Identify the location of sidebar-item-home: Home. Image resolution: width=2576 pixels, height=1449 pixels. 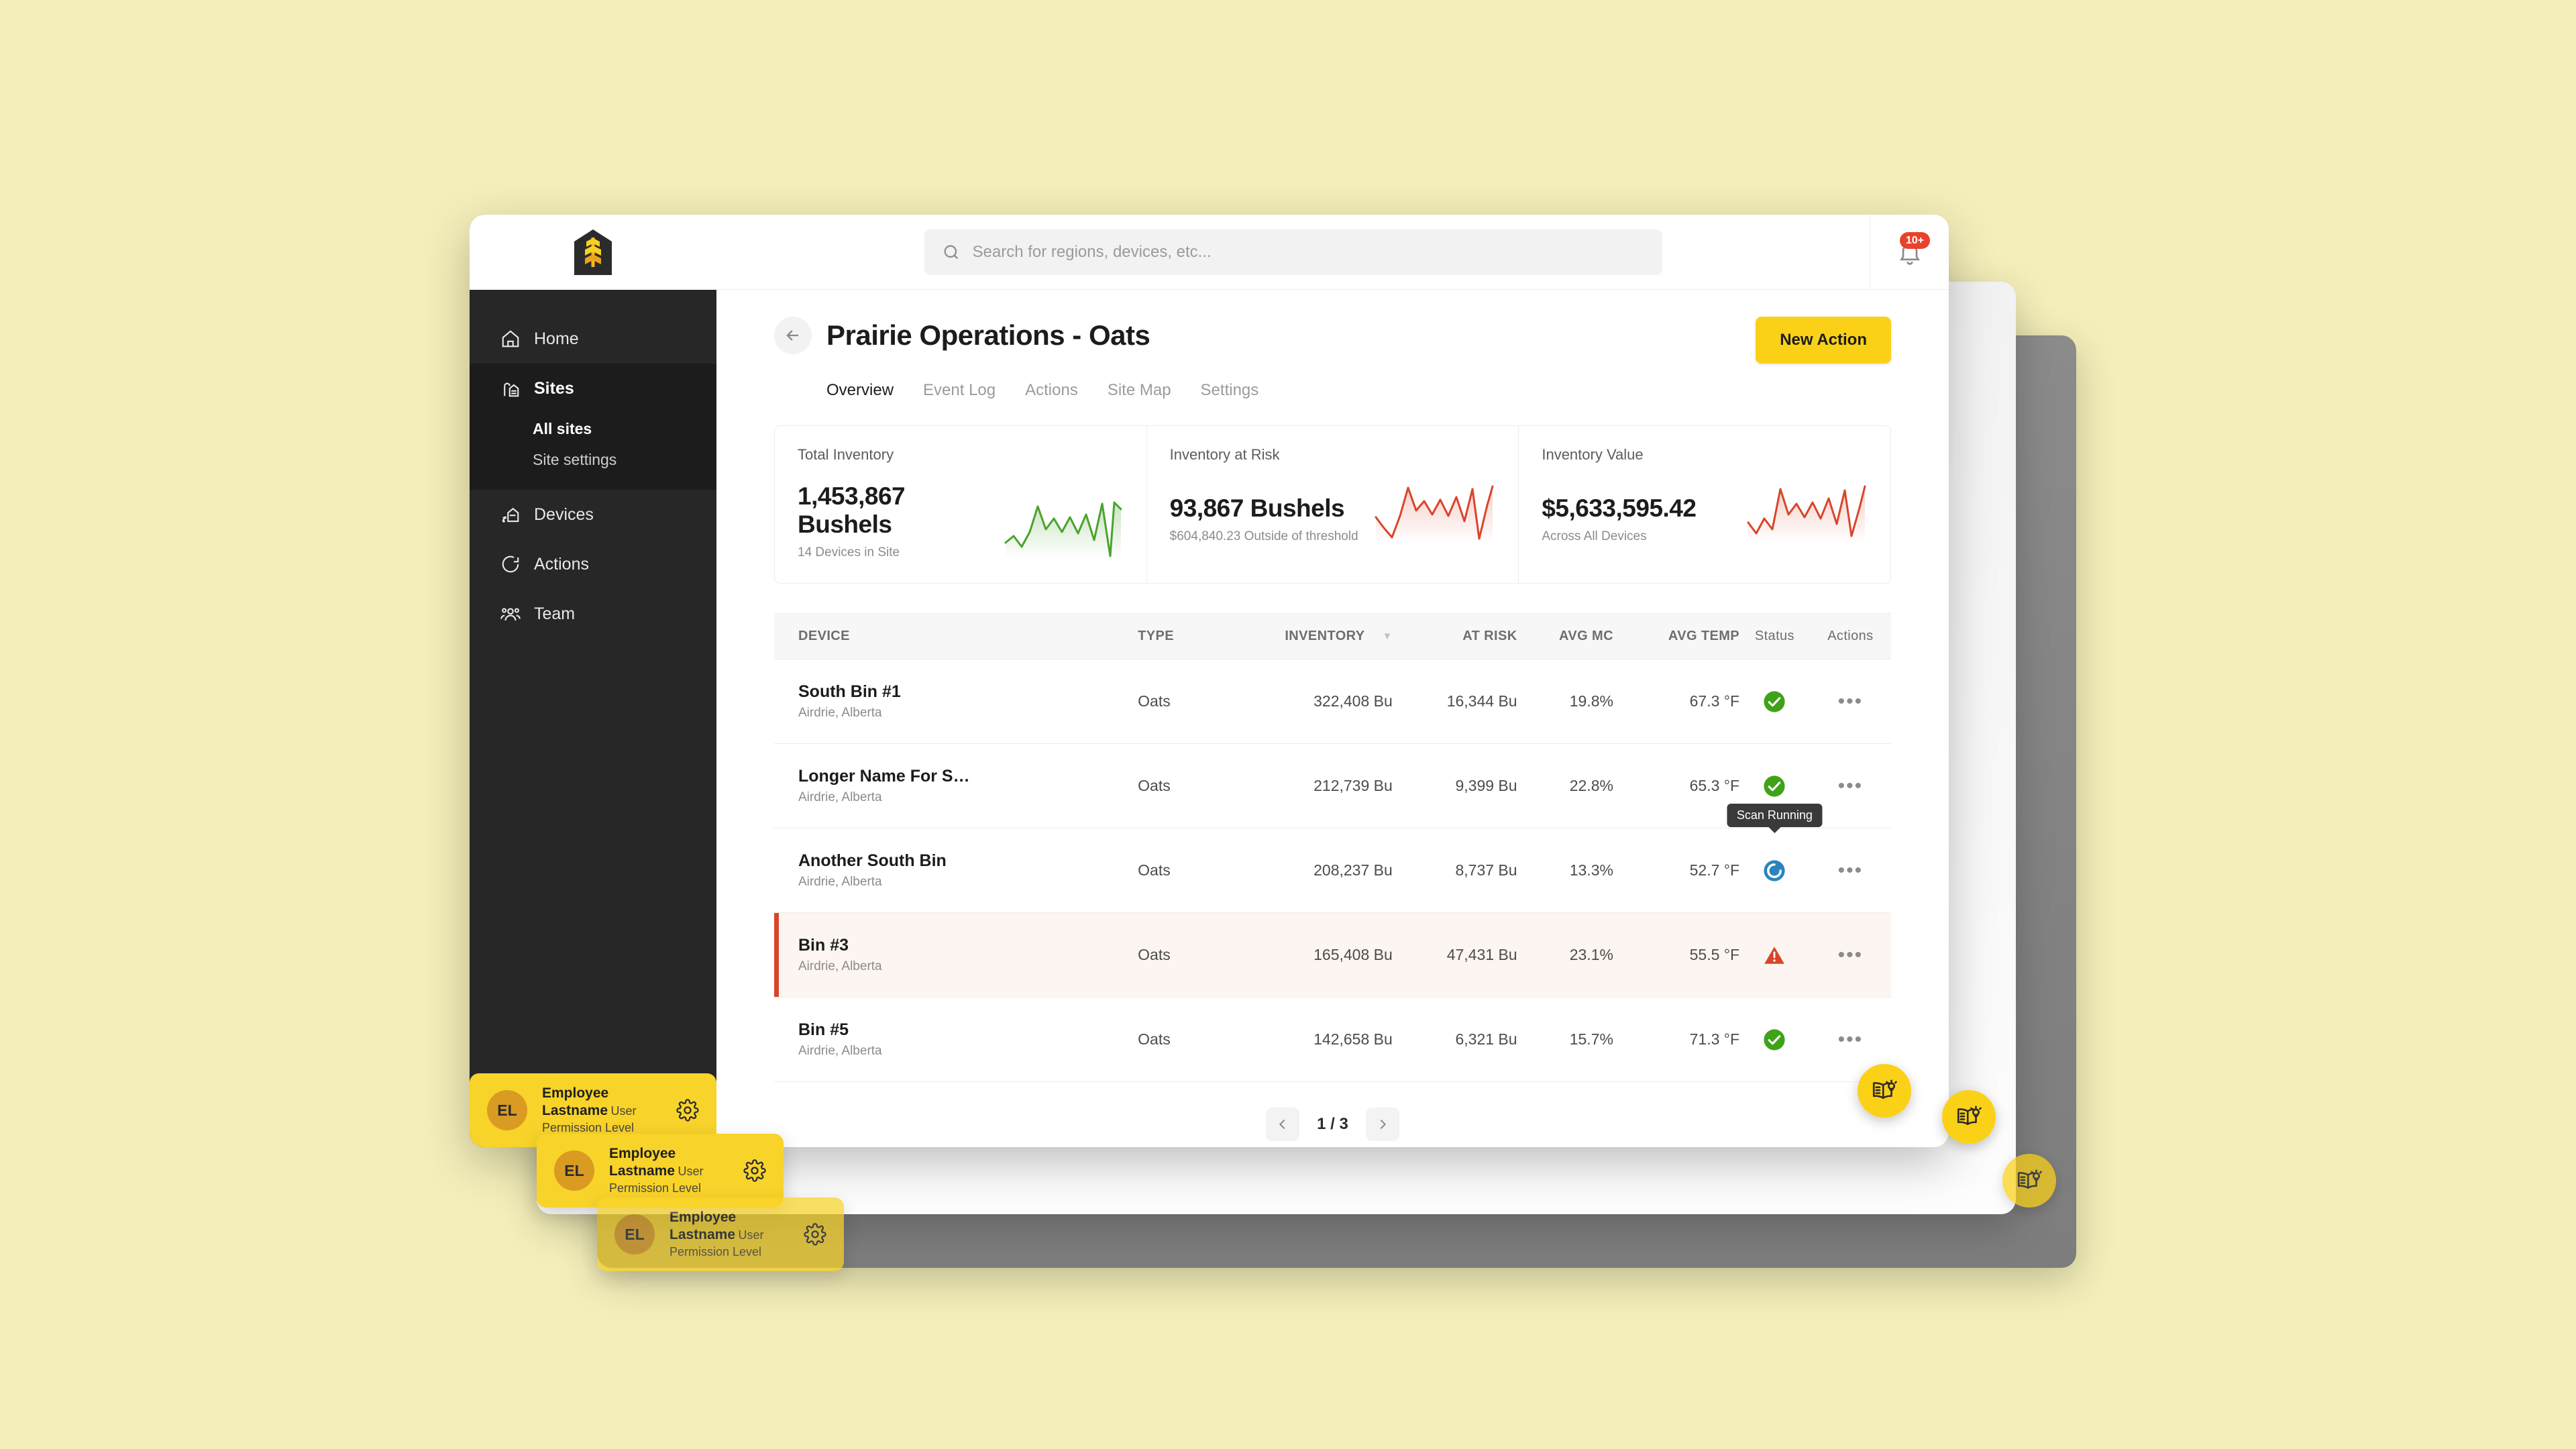
(593, 339).